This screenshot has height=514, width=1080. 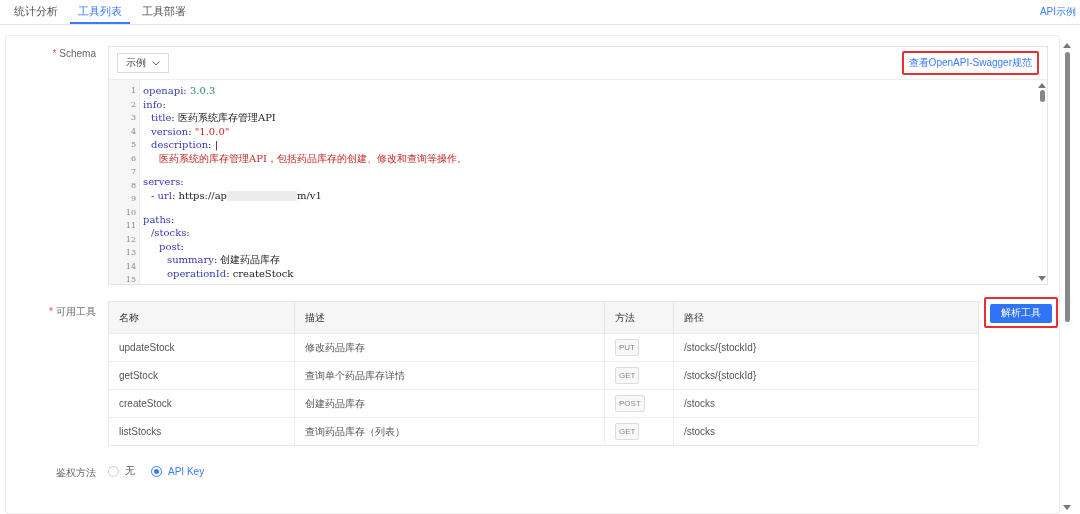 I want to click on code-line: openapi: 3.0.3, so click(x=180, y=91).